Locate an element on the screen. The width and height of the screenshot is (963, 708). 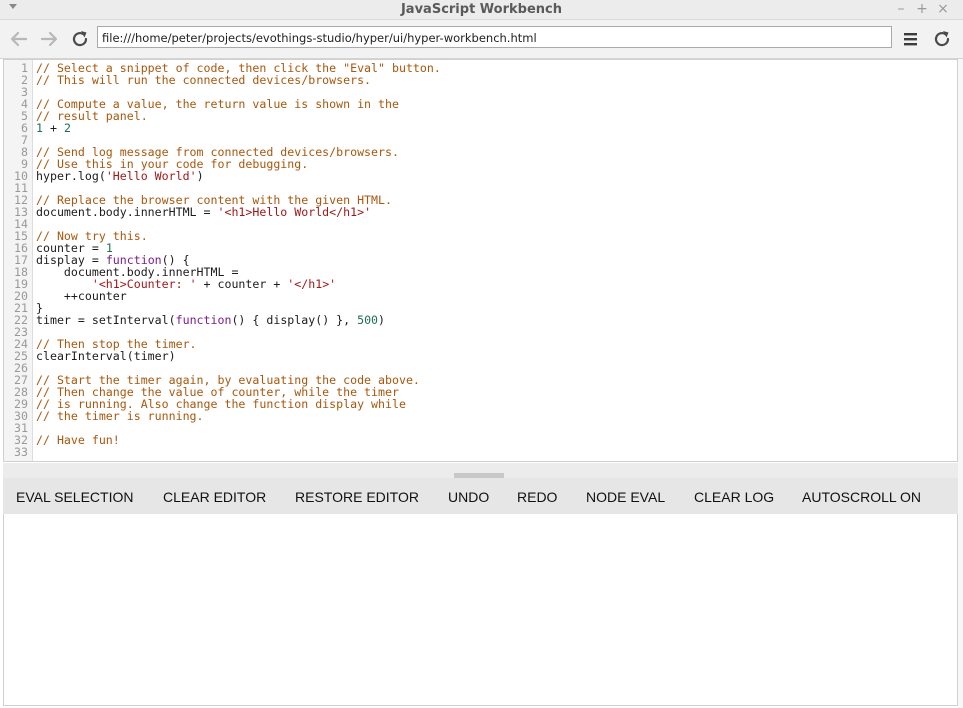
line-number: 8 is located at coordinates (24, 152).